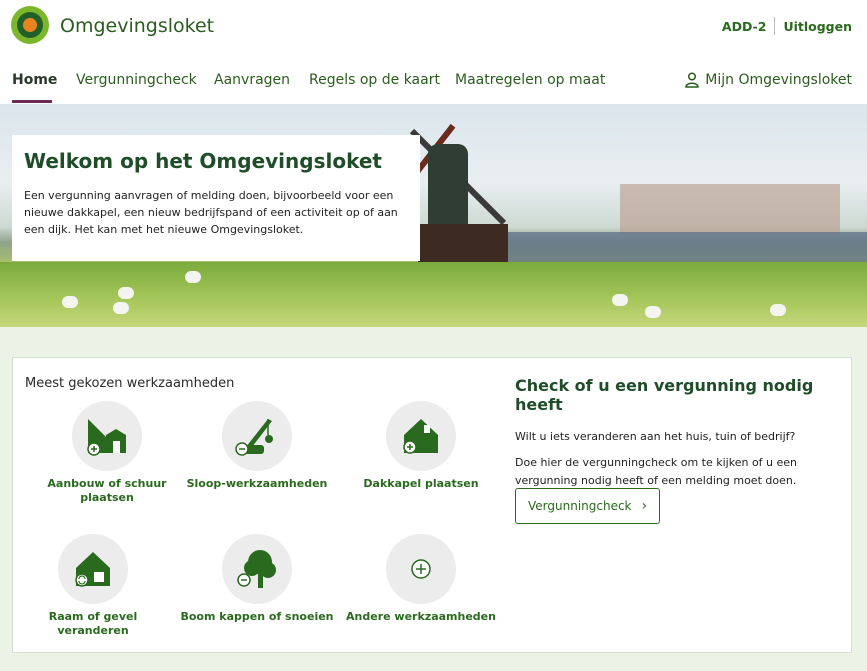 This screenshot has width=867, height=671. I want to click on house-refresh-icon, so click(92, 569).